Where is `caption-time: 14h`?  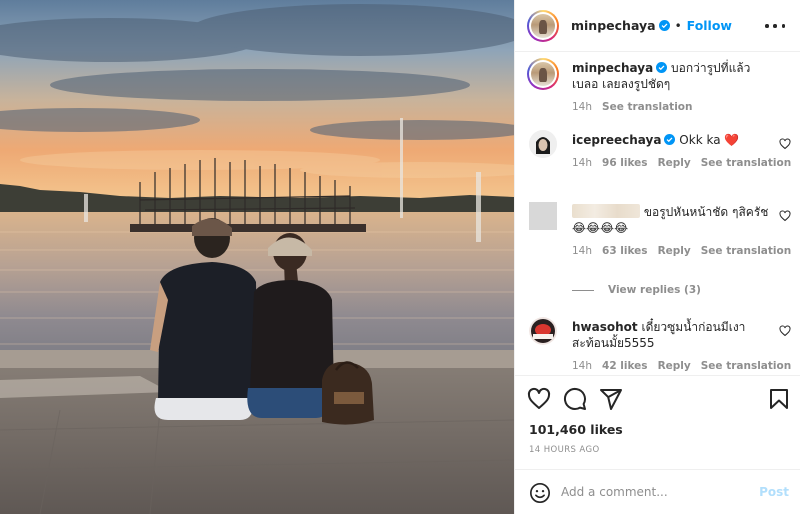
caption-time: 14h is located at coordinates (582, 107).